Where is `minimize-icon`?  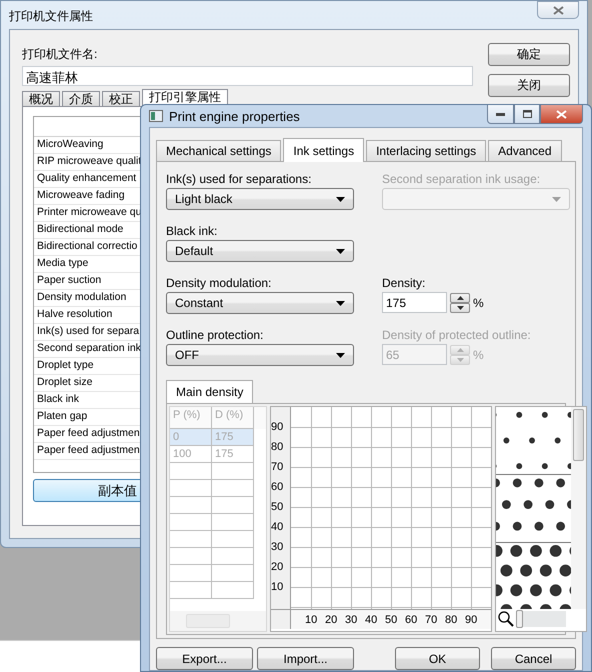
minimize-icon is located at coordinates (500, 114).